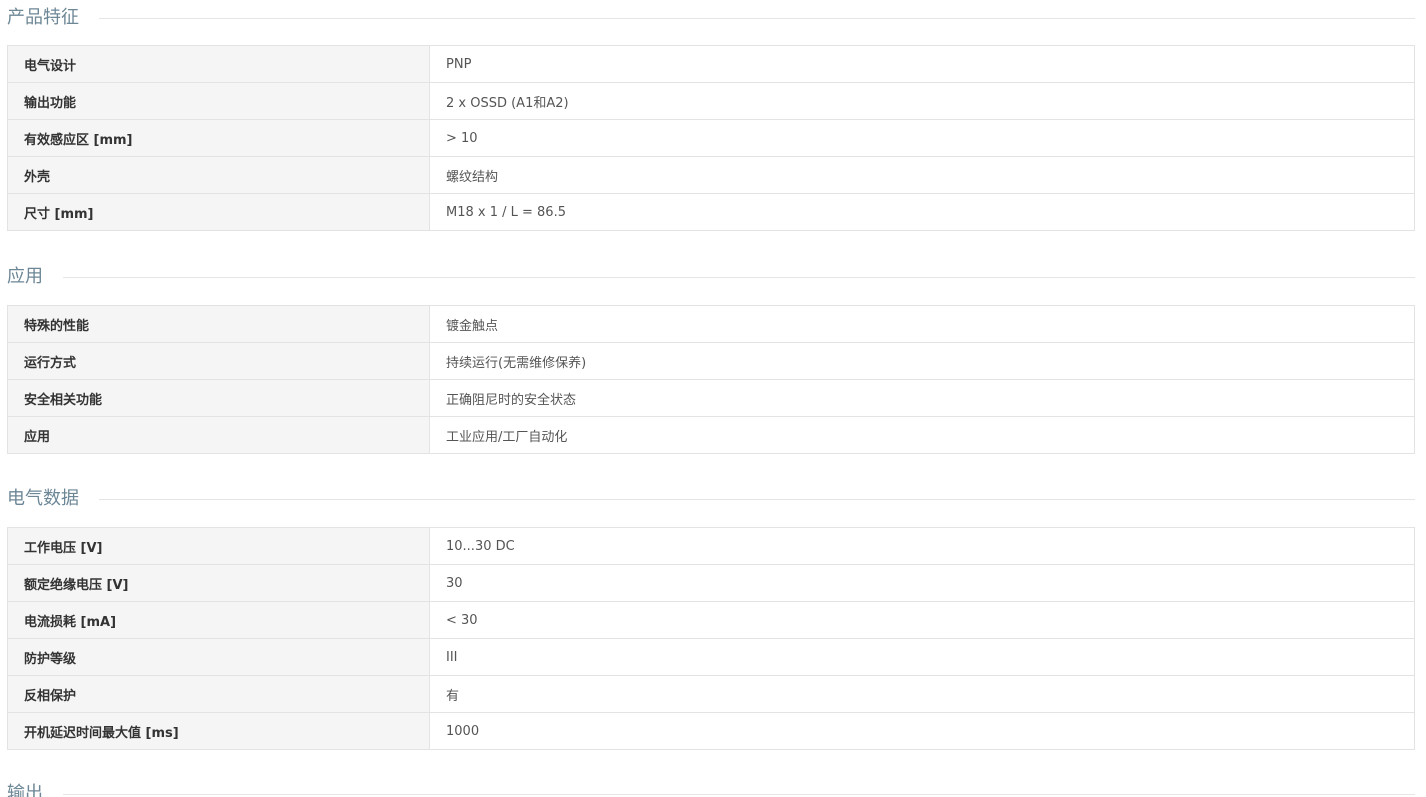 The height and width of the screenshot is (797, 1426). Describe the element at coordinates (25, 276) in the screenshot. I see `section-title: 应用` at that location.